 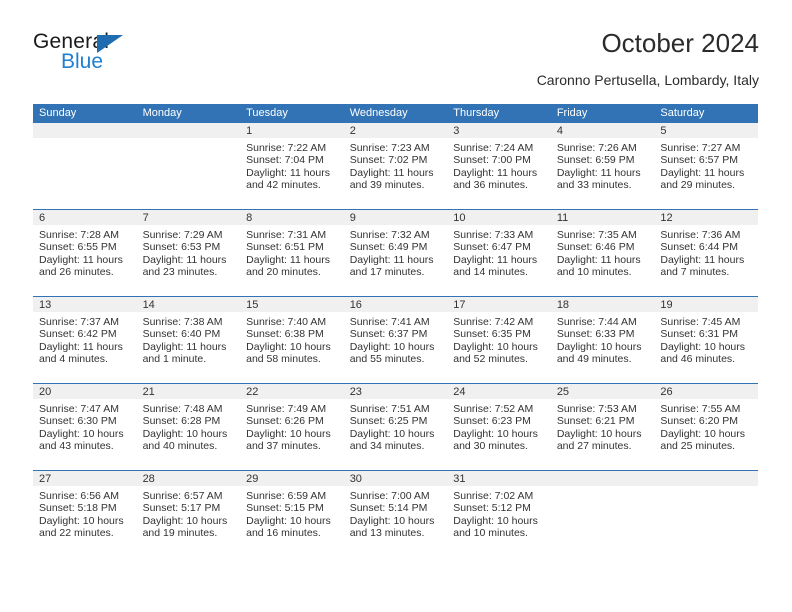 What do you see at coordinates (595, 160) in the screenshot?
I see `sunset-text: Sunset: 6:59 PM` at bounding box center [595, 160].